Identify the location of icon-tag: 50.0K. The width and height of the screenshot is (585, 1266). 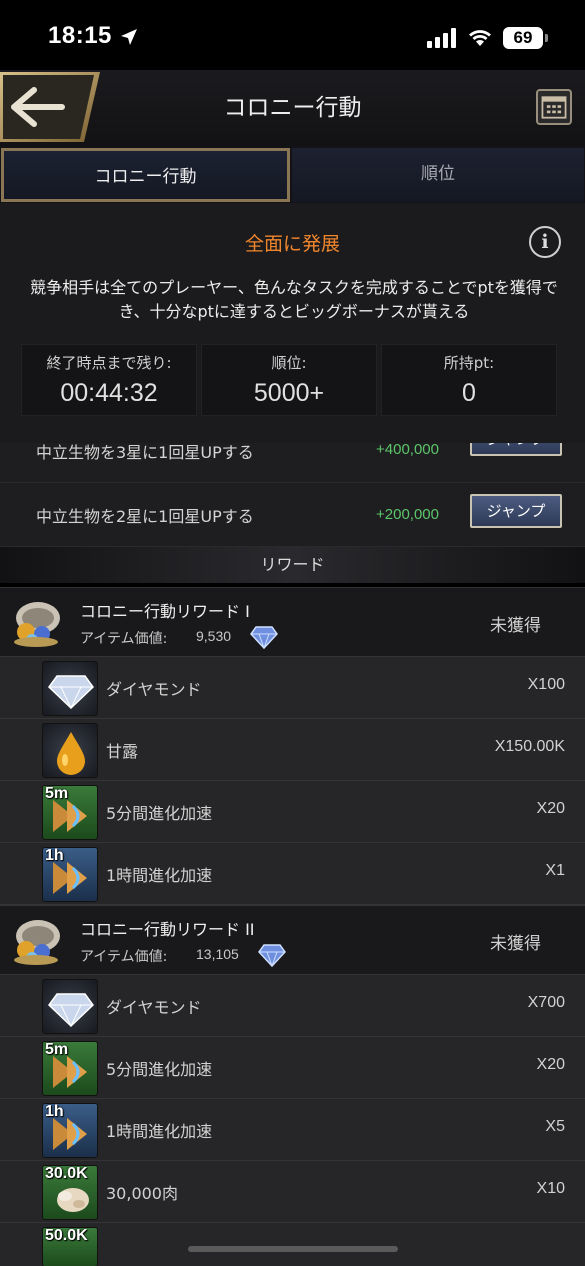
(66, 1235).